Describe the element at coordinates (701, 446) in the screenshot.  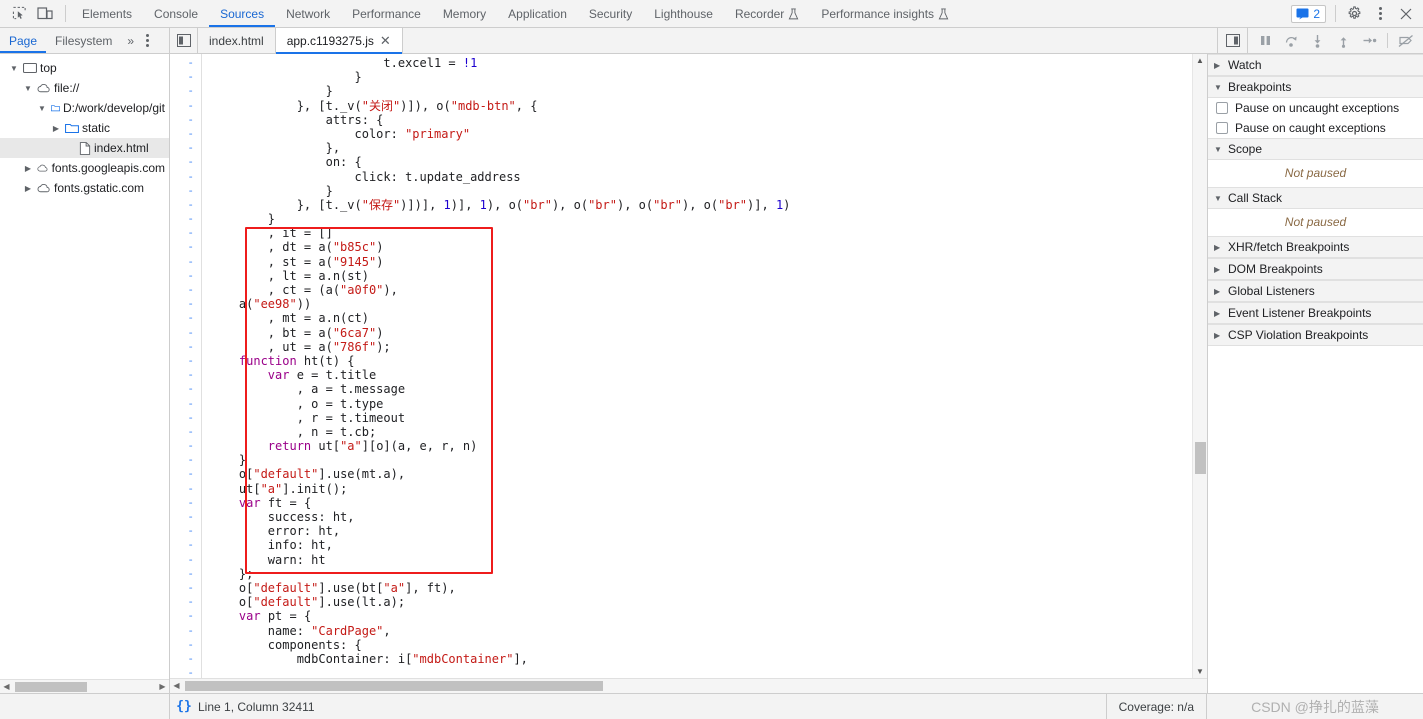
I see `code-line: return ut["a"][o](a, e, r, n)` at that location.